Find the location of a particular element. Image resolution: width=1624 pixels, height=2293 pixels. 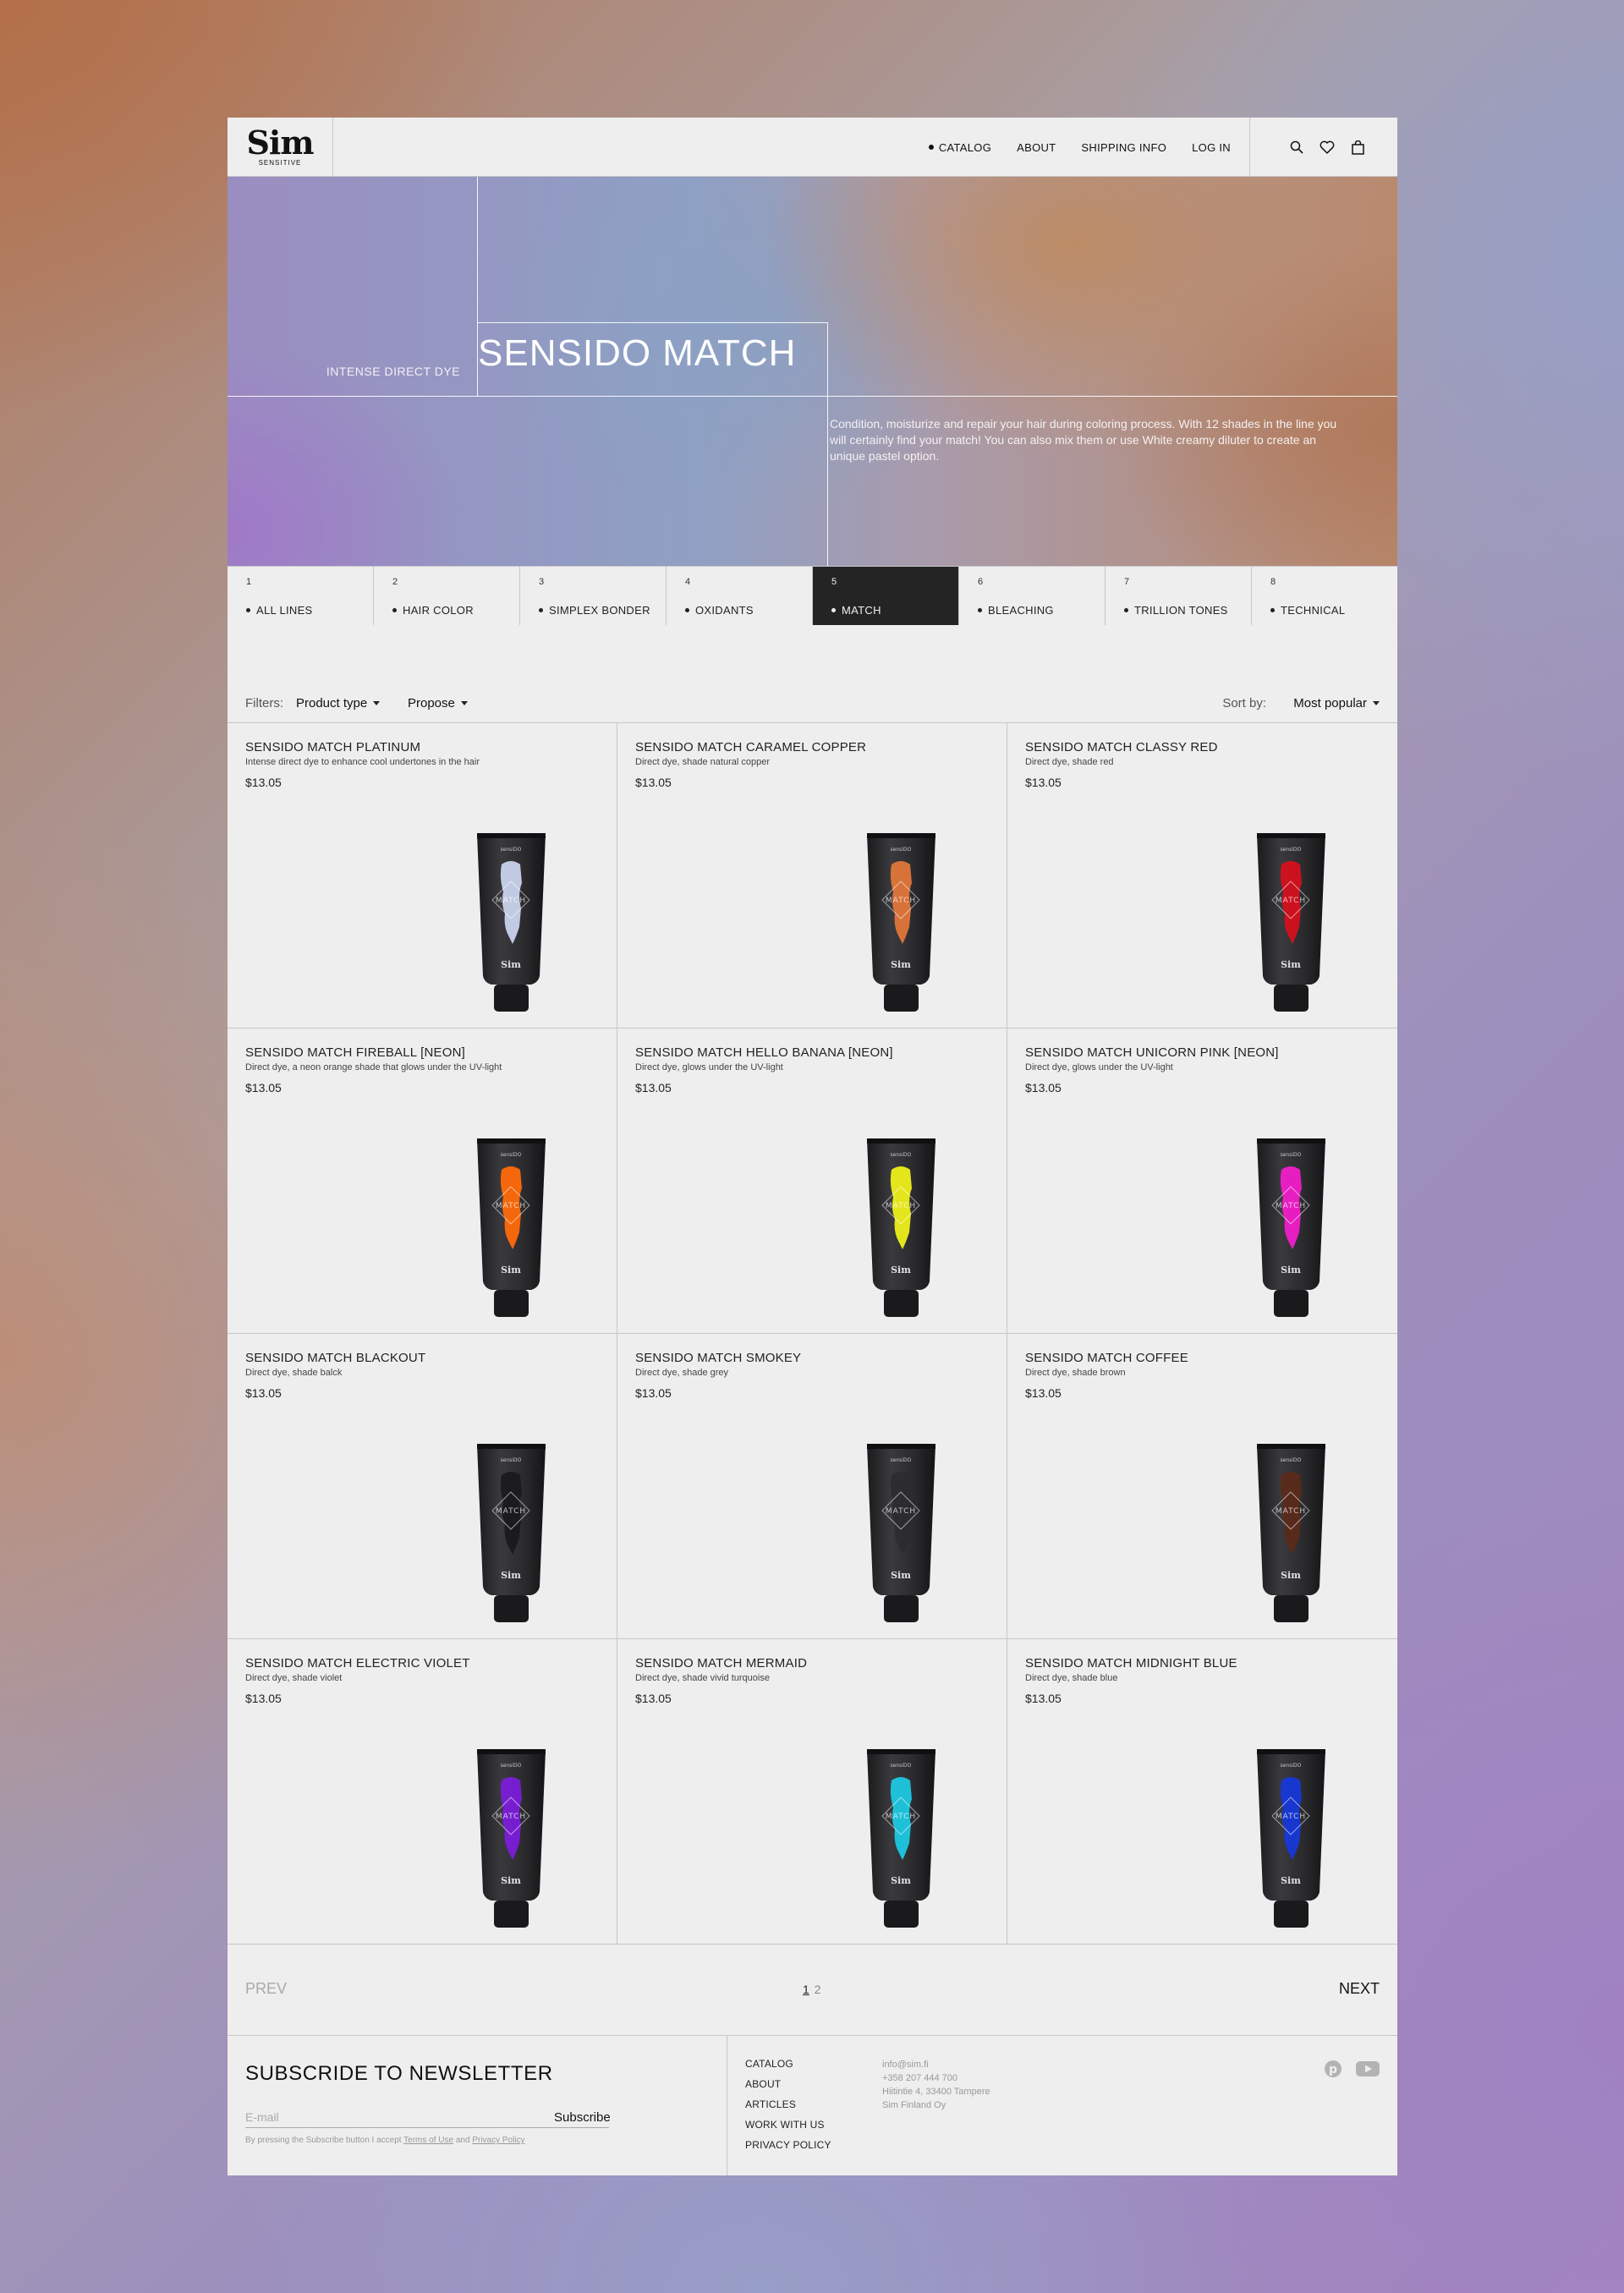

logo: Sim SENSITIVE is located at coordinates (280, 147).